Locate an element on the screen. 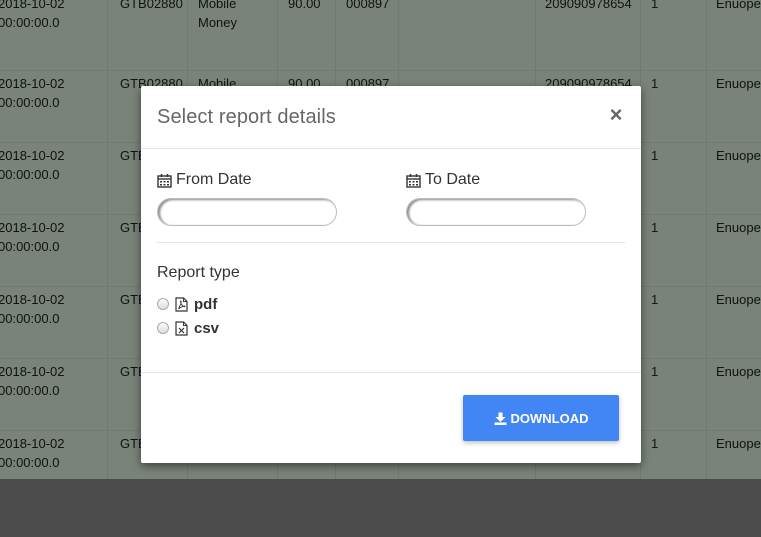 The image size is (761, 537). modal-title: Select report details is located at coordinates (246, 117).